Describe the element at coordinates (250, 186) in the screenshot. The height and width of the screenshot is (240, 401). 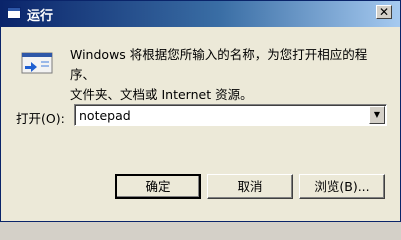
I see `cancel-button: 取消` at that location.